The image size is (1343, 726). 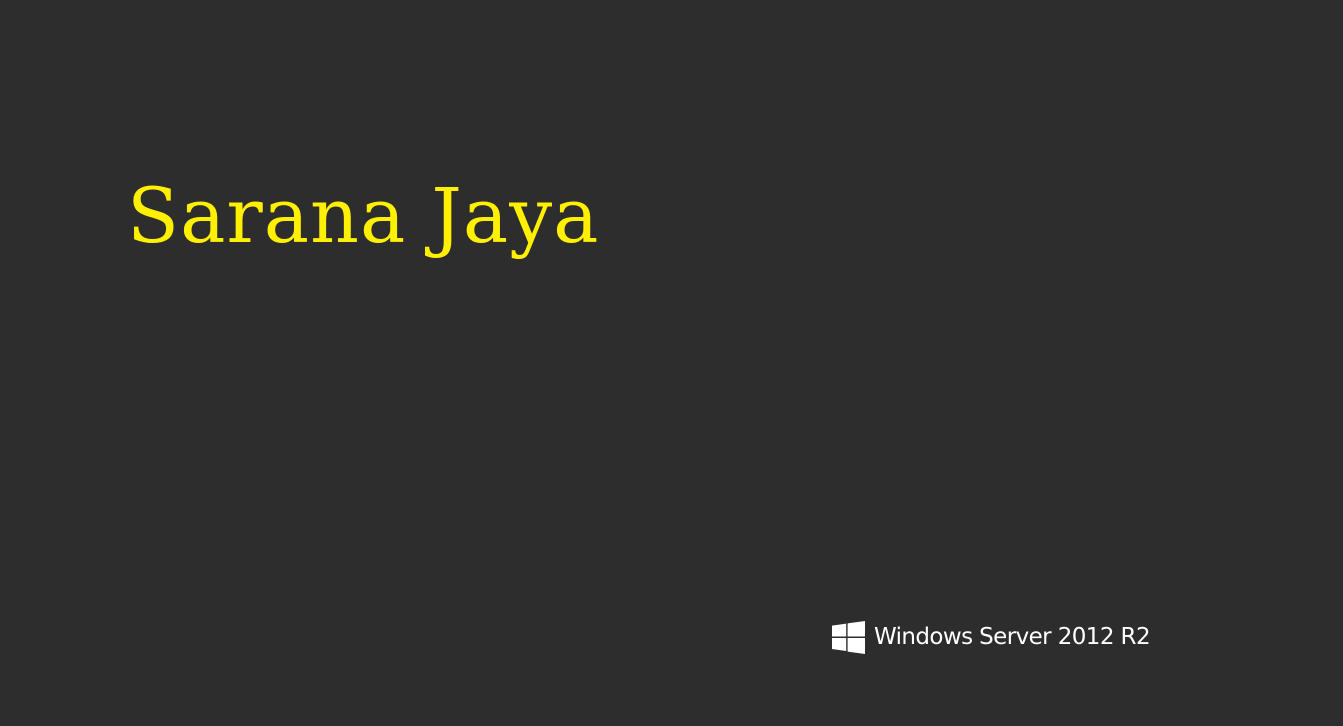 I want to click on windows-logo-icon, so click(x=848, y=637).